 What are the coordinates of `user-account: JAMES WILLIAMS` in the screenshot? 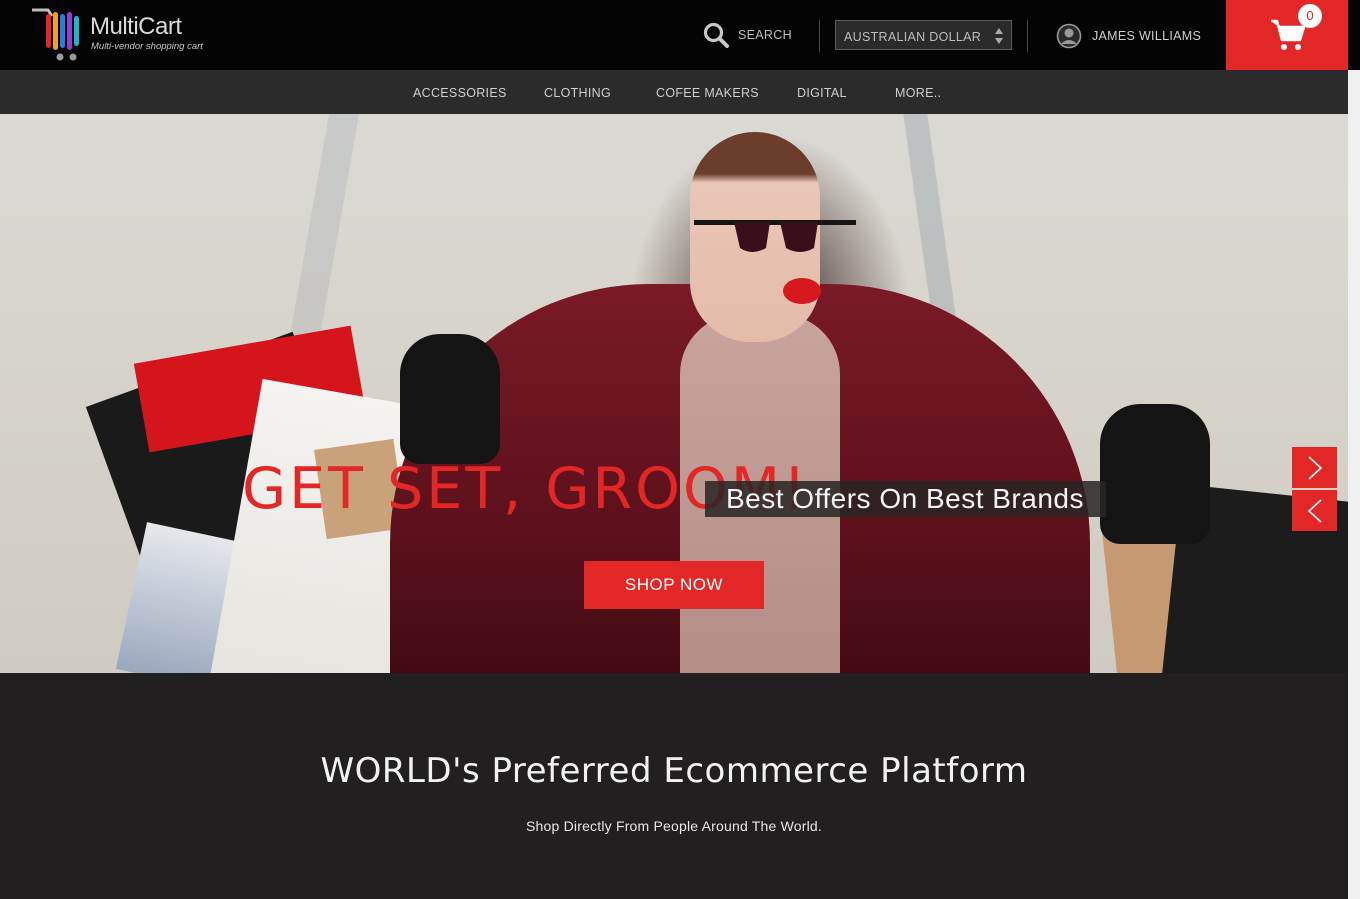 It's located at (1131, 36).